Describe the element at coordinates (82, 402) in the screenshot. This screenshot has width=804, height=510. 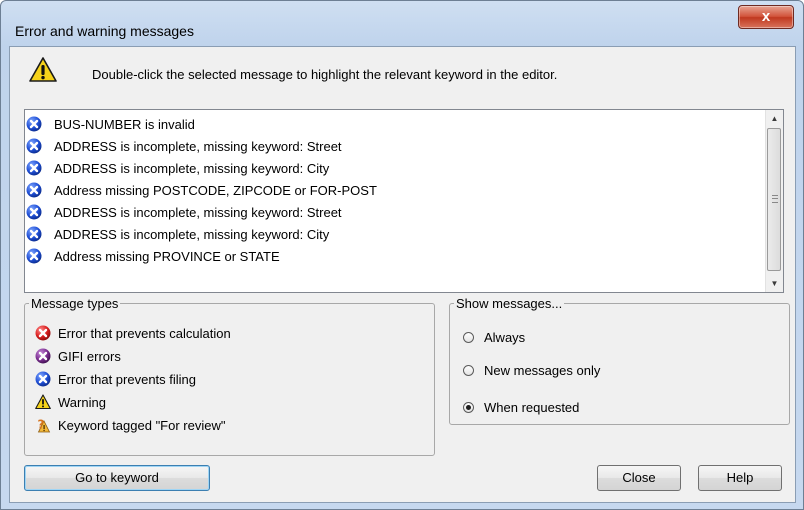
I see `message-type-label: Warning` at that location.